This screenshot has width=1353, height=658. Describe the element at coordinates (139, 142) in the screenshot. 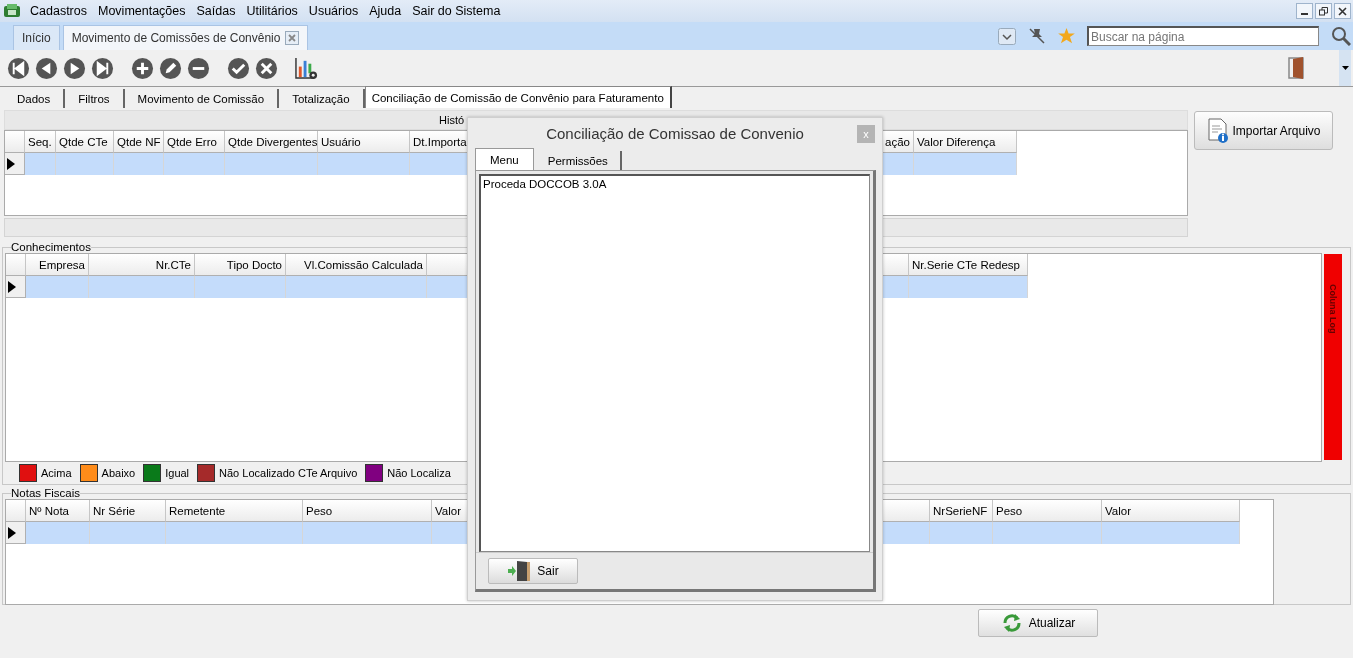

I see `column-header: Qtde NF` at that location.